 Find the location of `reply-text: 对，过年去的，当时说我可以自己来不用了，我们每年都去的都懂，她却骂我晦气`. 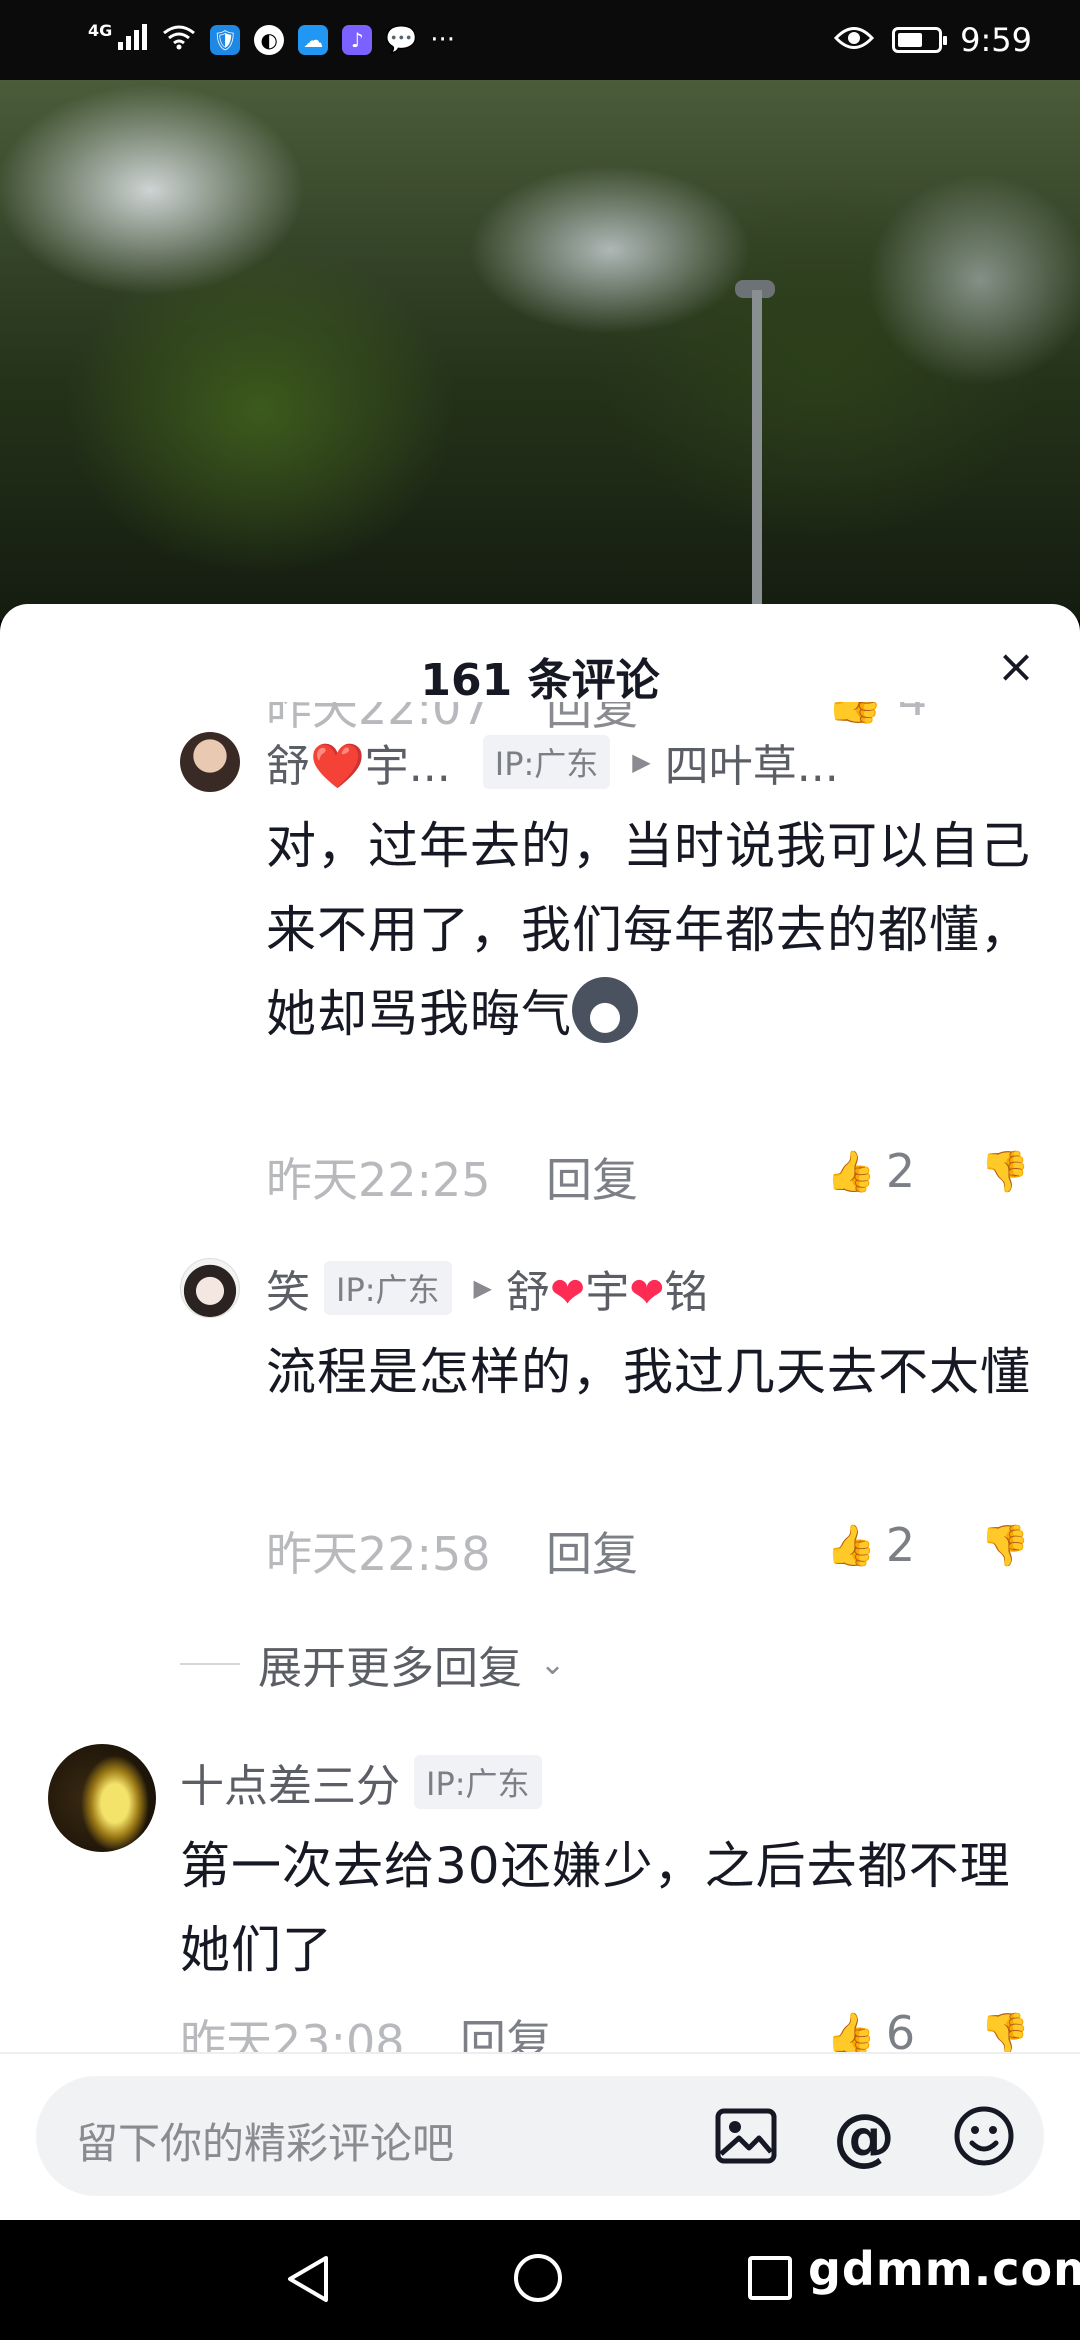

reply-text: 对，过年去的，当时说我可以自己来不用了，我们每年都去的都懂，她却骂我晦气 is located at coordinates (656, 930).